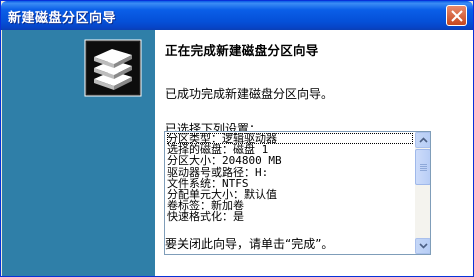  I want to click on scroll-down-button, so click(422, 246).